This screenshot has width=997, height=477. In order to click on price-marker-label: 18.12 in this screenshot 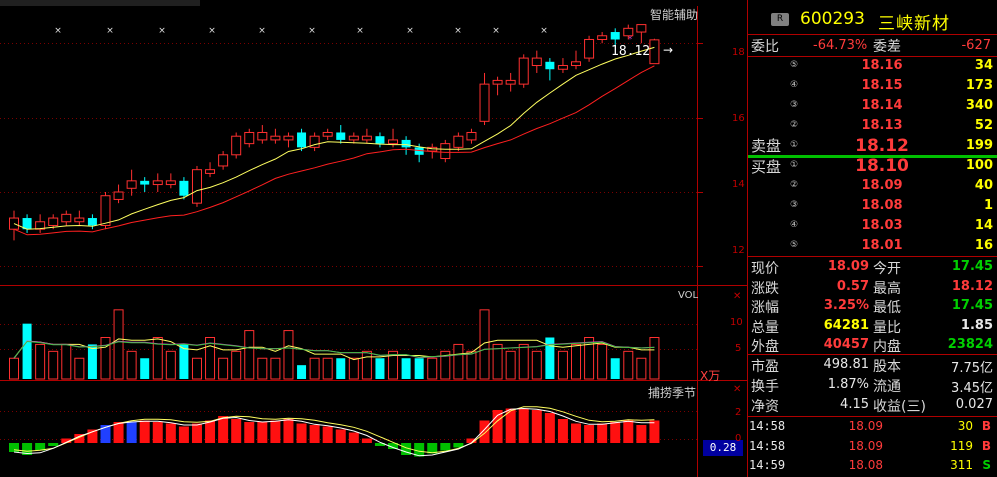, I will do `click(631, 51)`.